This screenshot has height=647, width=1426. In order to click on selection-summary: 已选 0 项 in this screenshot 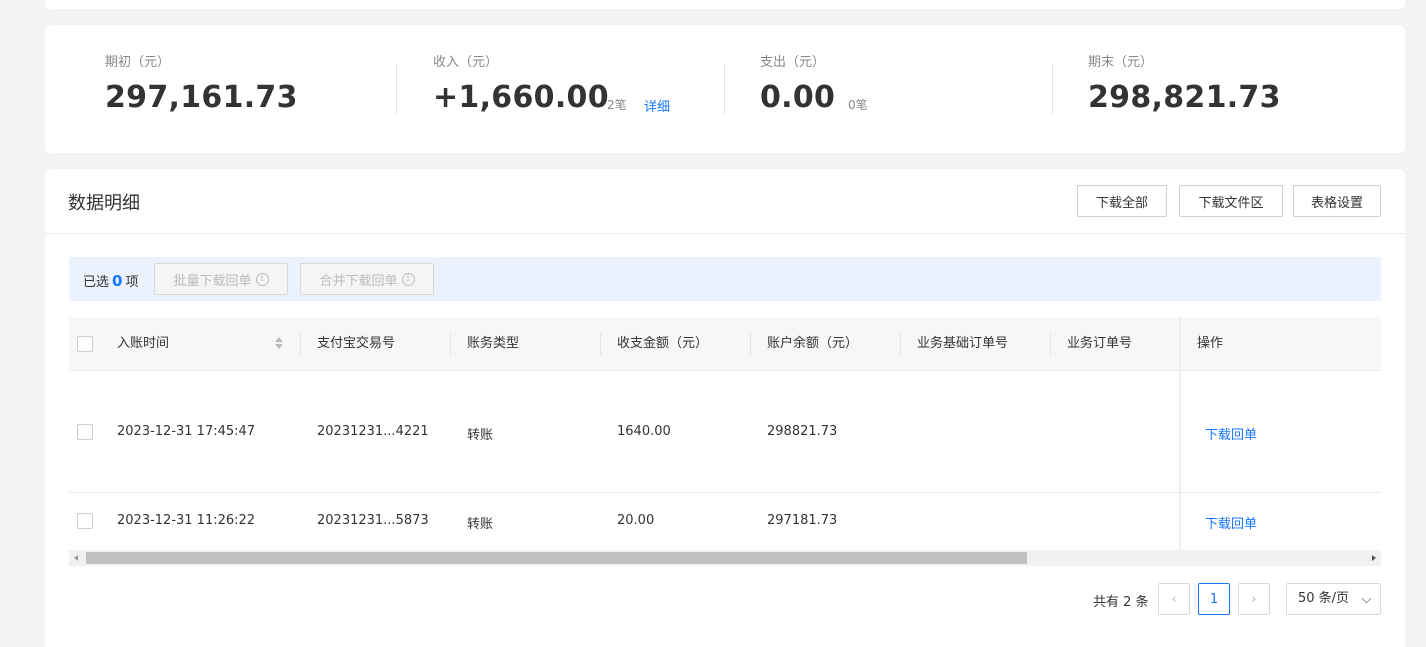, I will do `click(110, 280)`.